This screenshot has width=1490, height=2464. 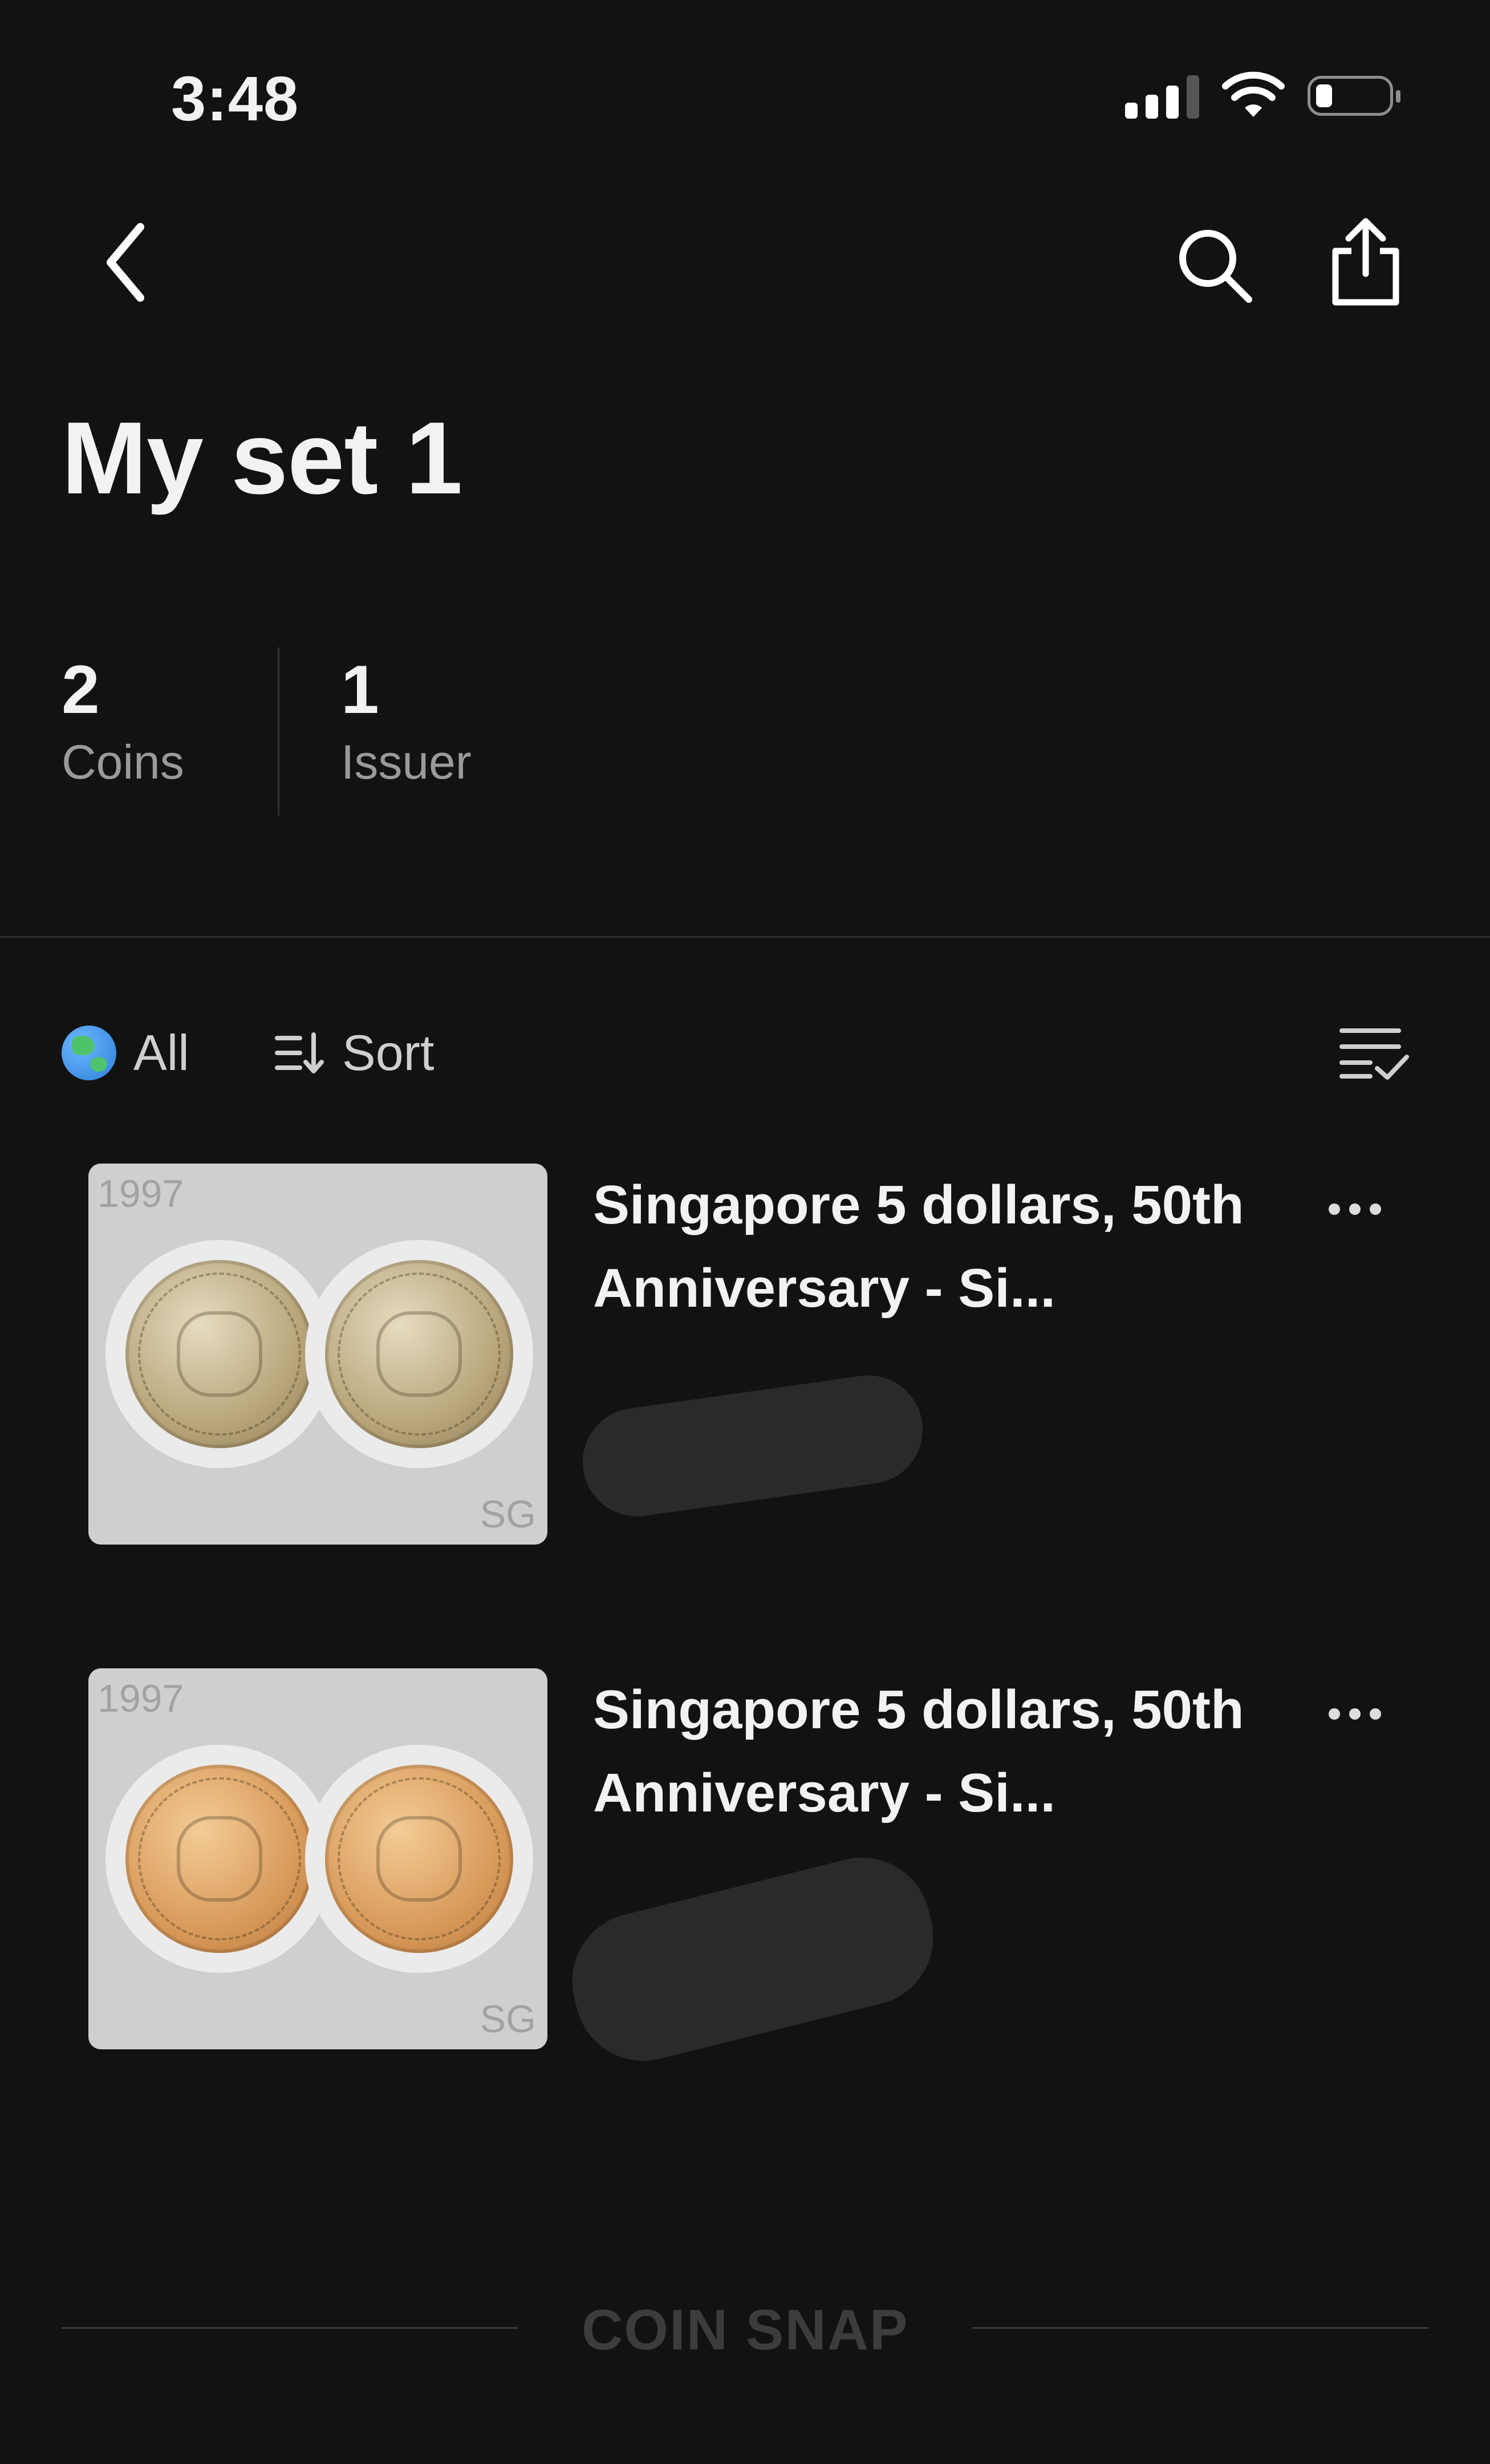 I want to click on stat-divider, so click(x=278, y=732).